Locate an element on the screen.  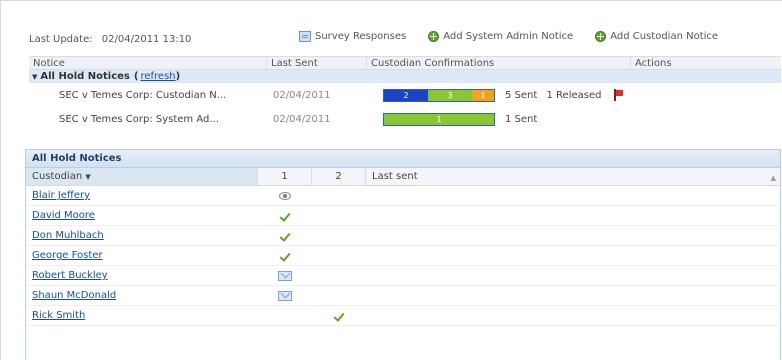
progress-segment-orange: 1 is located at coordinates (483, 95).